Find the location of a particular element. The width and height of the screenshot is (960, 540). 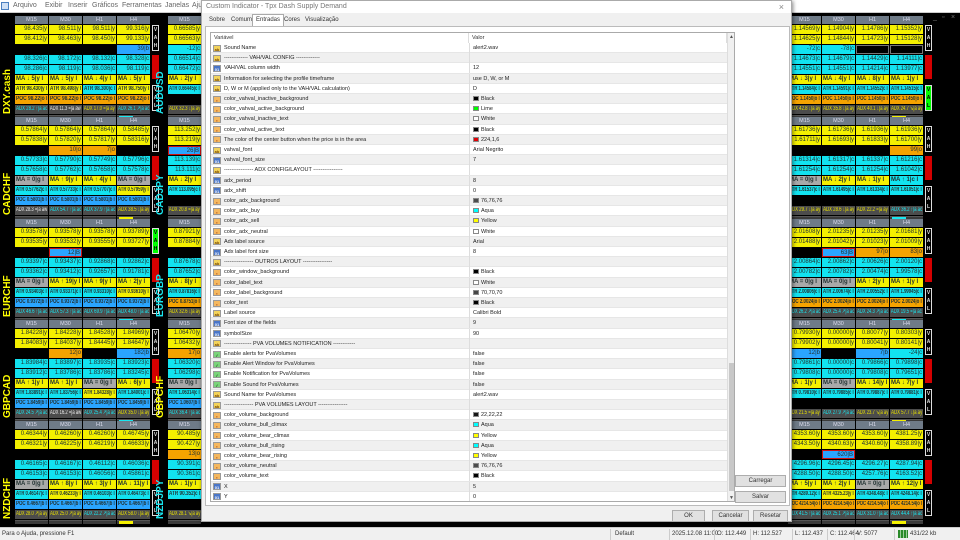

input-value: 0 is located at coordinates (598, 496).